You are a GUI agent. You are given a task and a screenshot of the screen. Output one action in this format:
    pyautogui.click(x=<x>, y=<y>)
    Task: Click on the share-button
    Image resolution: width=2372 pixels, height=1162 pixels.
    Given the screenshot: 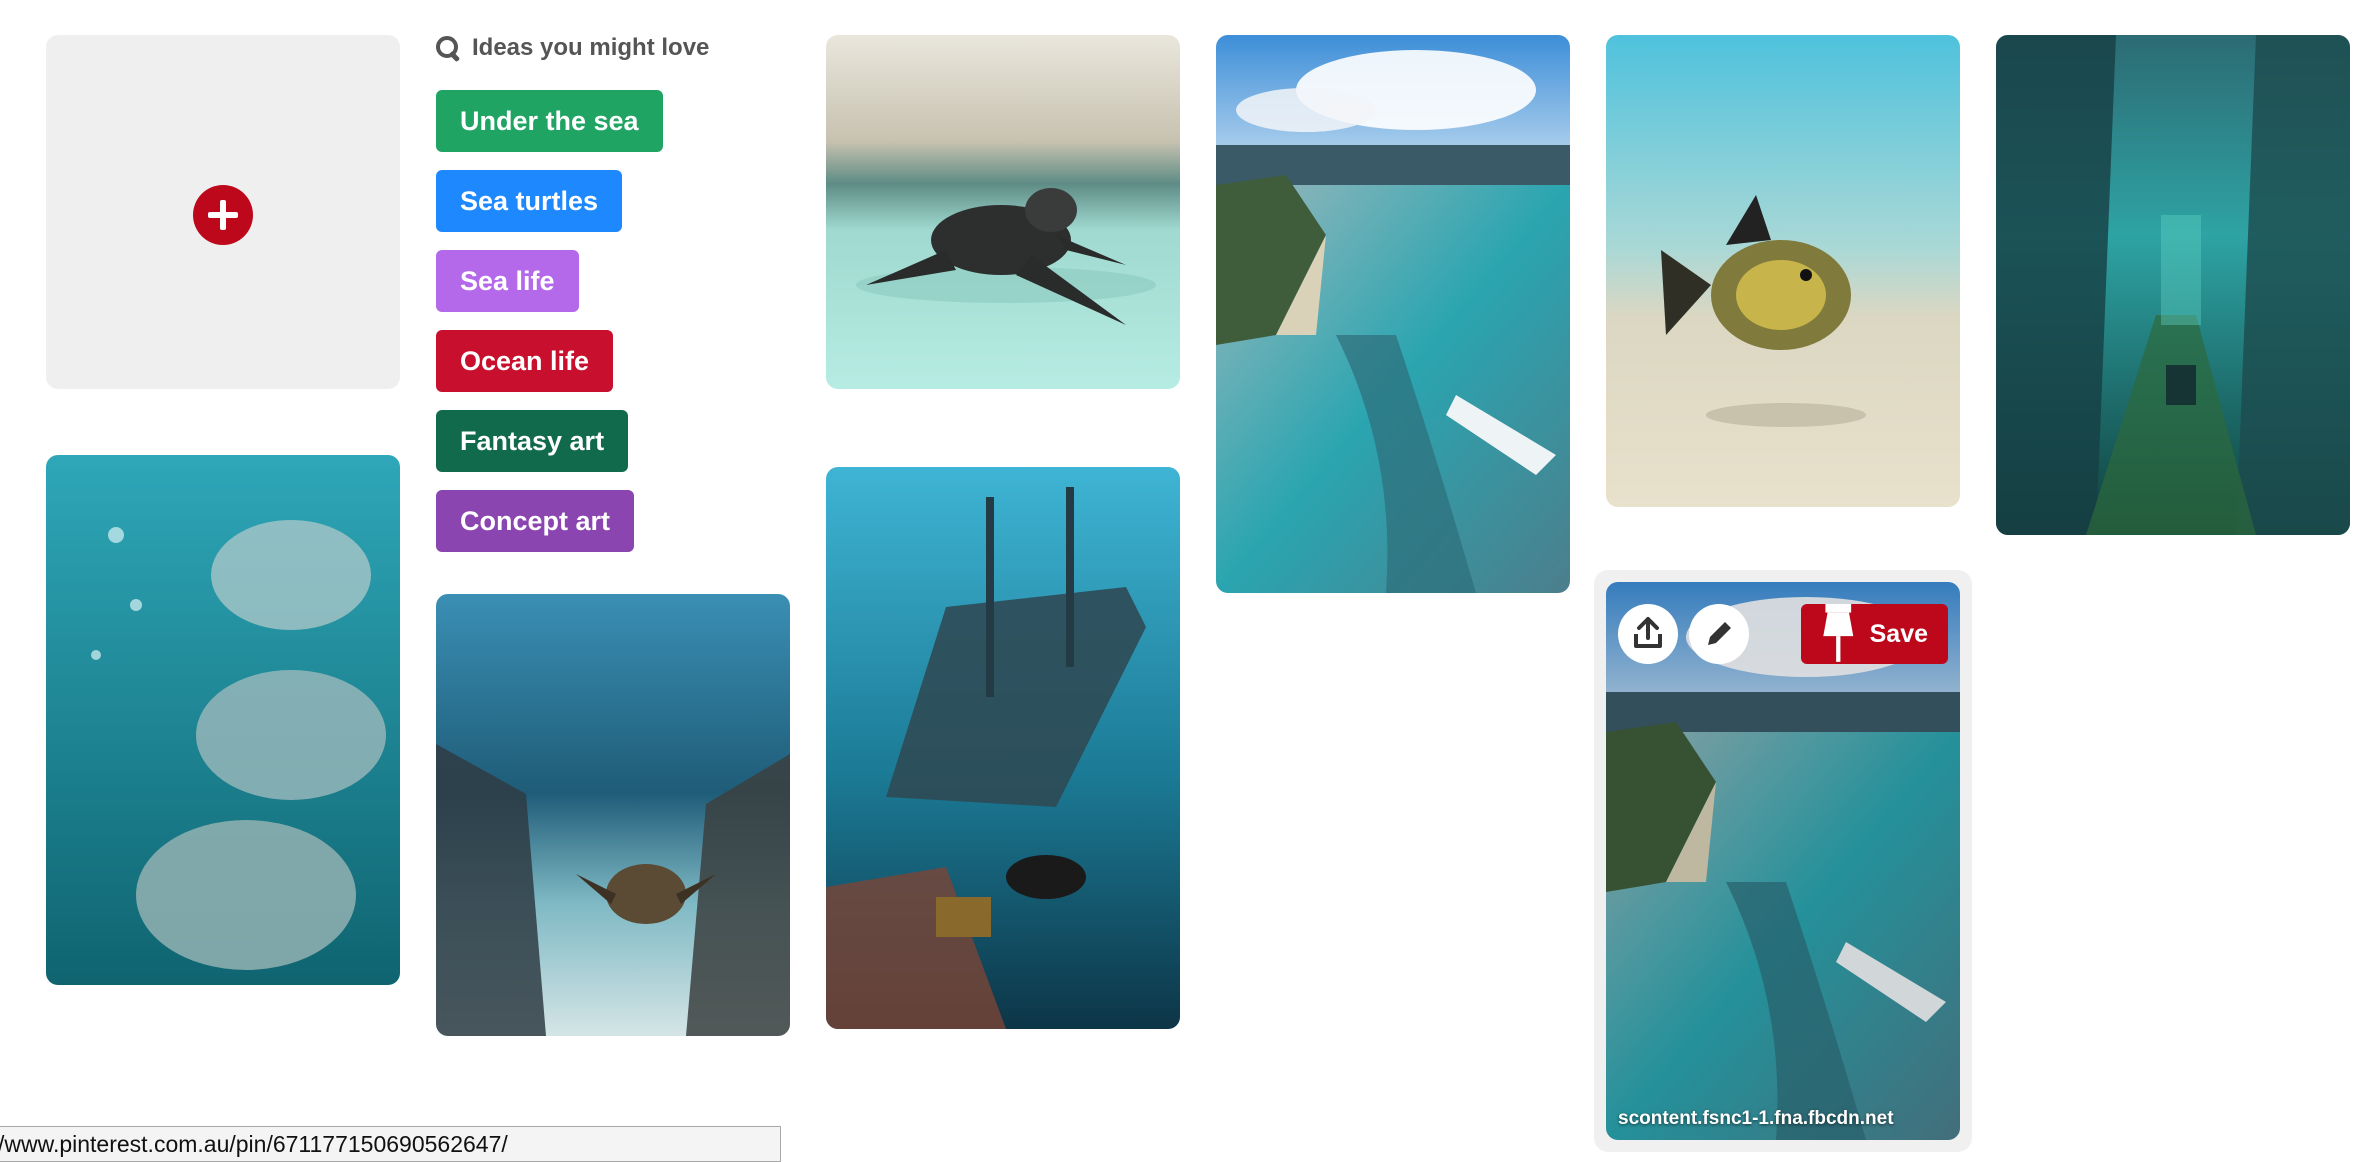 What is the action you would take?
    pyautogui.click(x=1648, y=634)
    